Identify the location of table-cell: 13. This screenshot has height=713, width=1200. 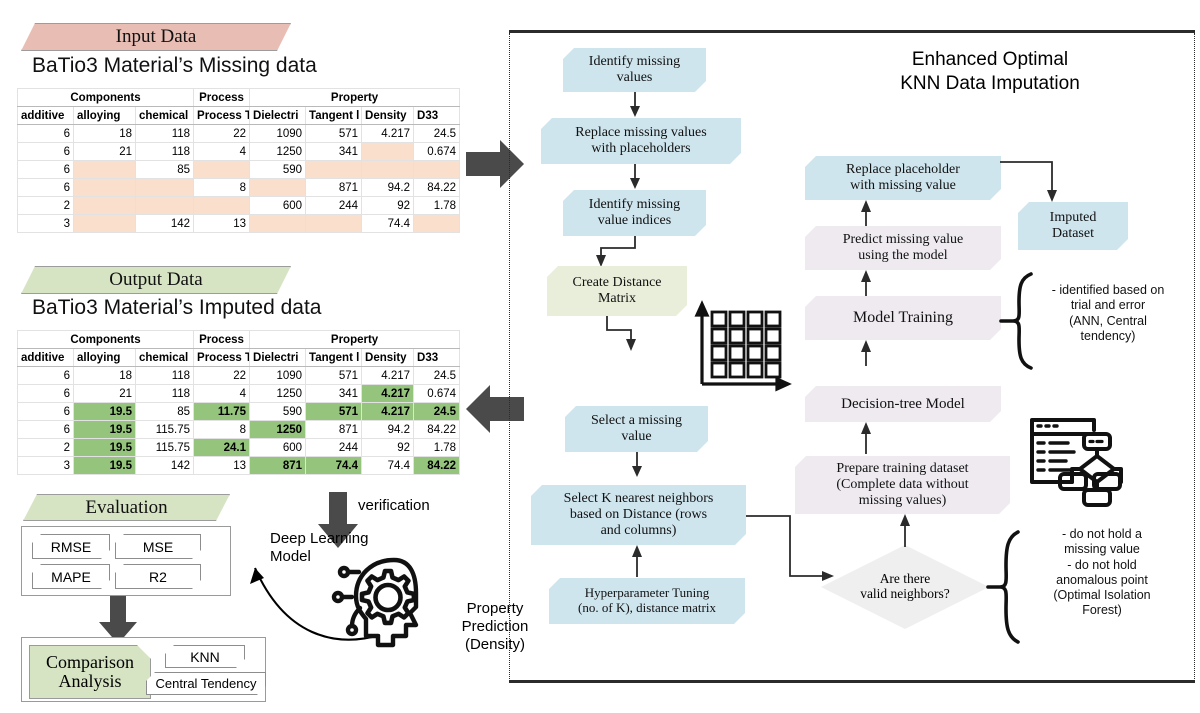
(222, 223).